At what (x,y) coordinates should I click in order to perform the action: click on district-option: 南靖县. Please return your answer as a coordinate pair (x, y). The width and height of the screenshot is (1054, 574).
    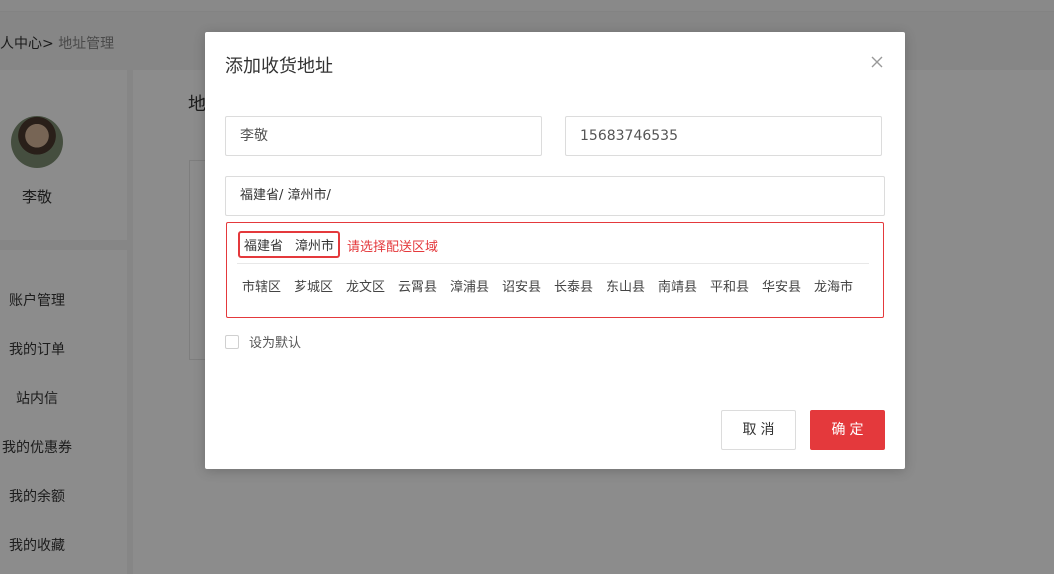
    Looking at the image, I should click on (684, 285).